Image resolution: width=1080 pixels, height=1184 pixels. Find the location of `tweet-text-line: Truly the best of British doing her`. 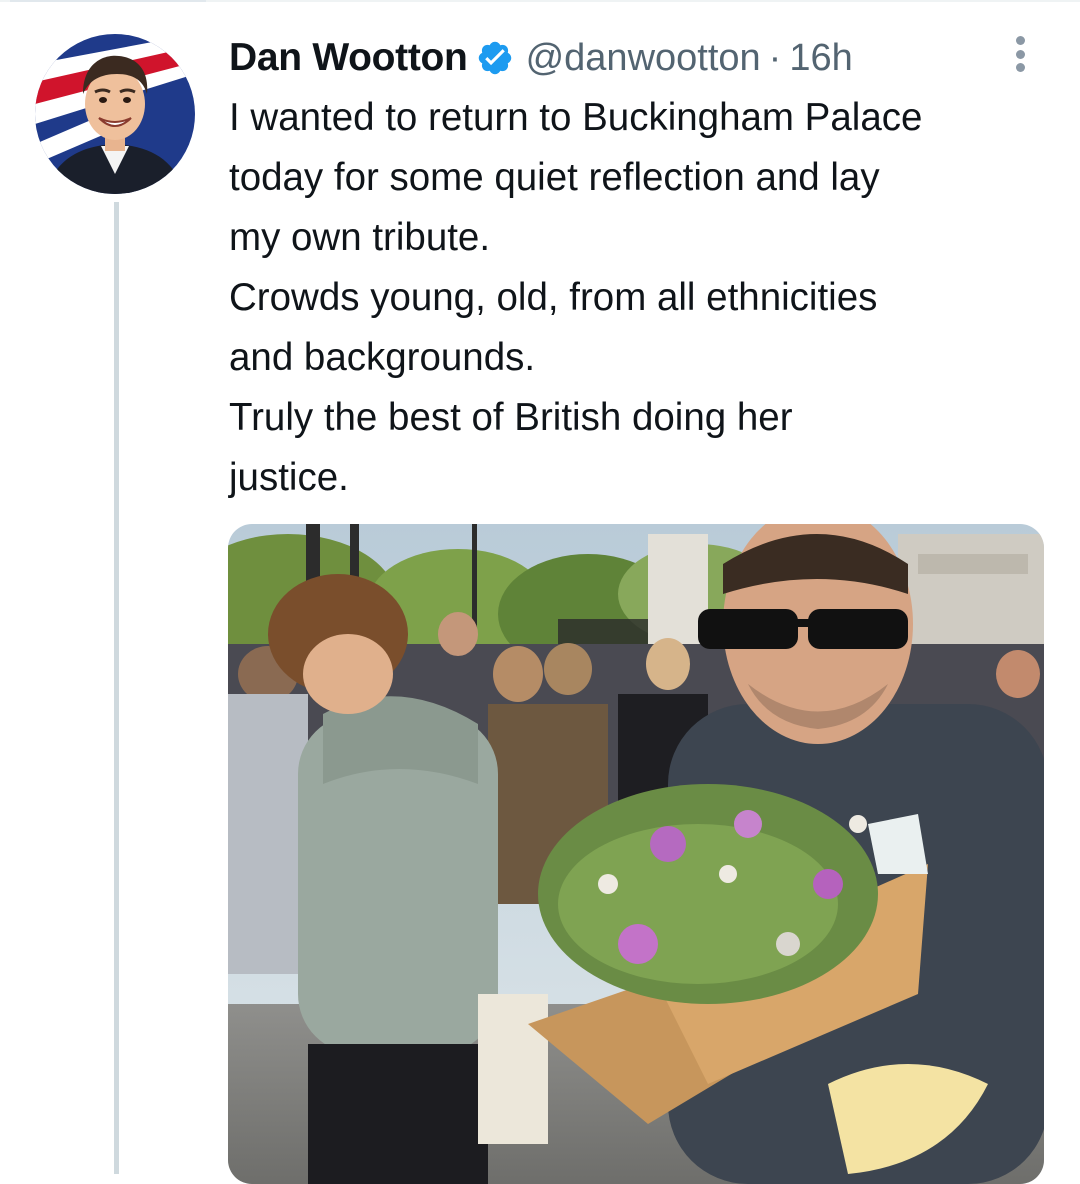

tweet-text-line: Truly the best of British doing her is located at coordinates (511, 417).